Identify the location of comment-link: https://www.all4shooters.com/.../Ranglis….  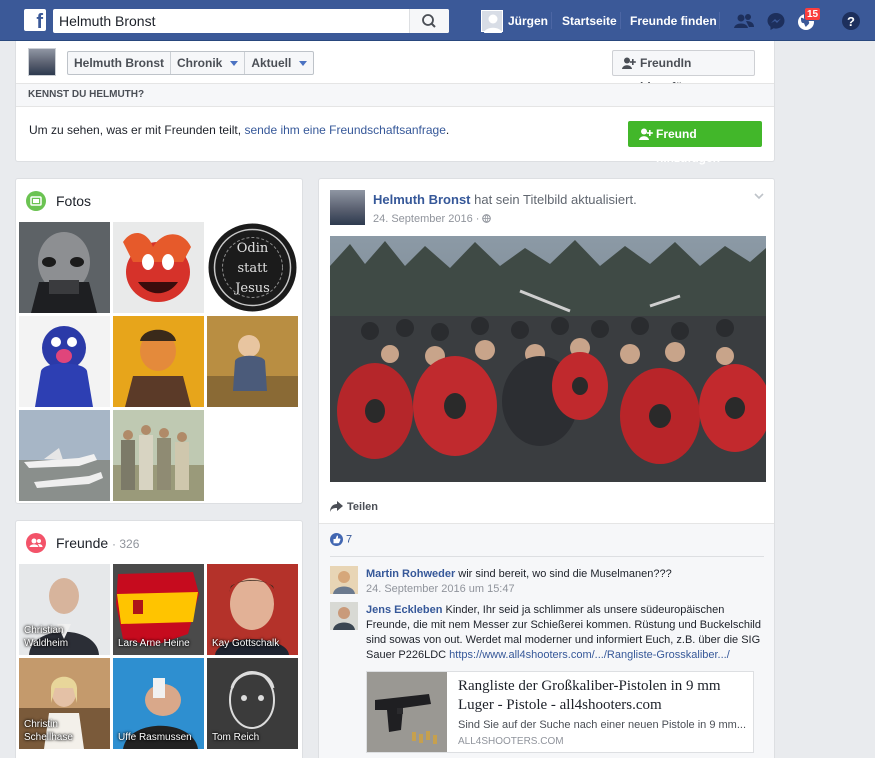
(589, 655).